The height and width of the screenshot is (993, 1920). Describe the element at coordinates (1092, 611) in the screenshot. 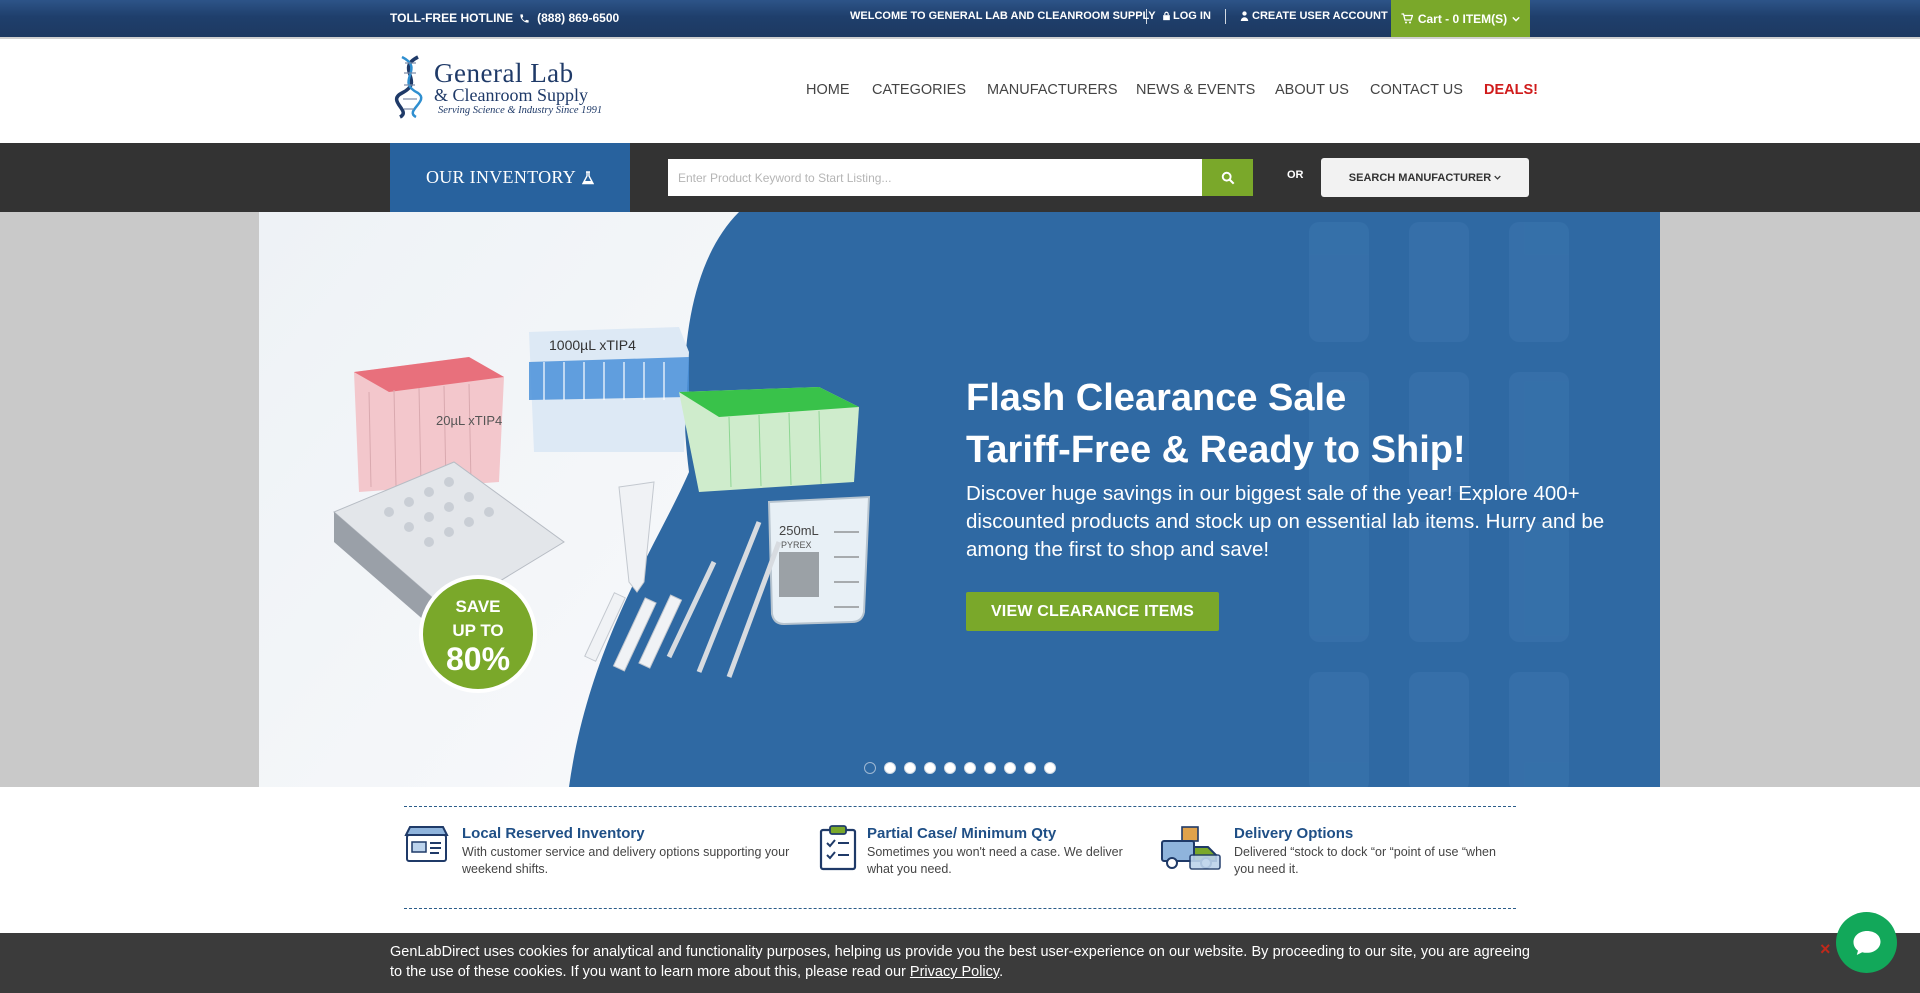

I see `view-clearance-button: VIEW CLEARANCE ITEMS` at that location.